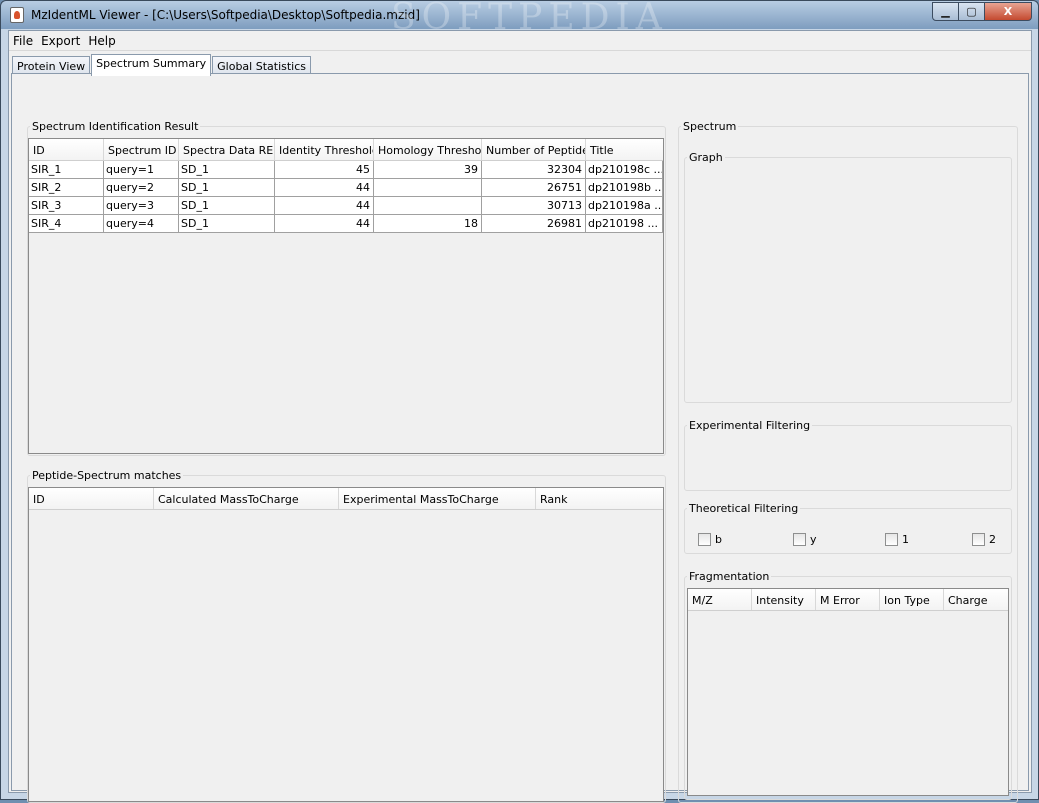  I want to click on cell-spectrum-id: query=2, so click(141, 187).